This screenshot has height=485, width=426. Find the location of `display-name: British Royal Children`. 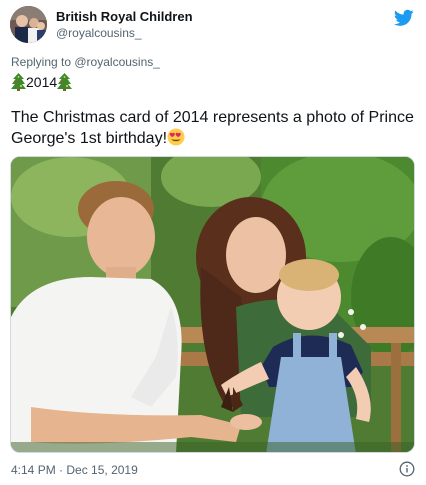

display-name: British Royal Children is located at coordinates (124, 16).